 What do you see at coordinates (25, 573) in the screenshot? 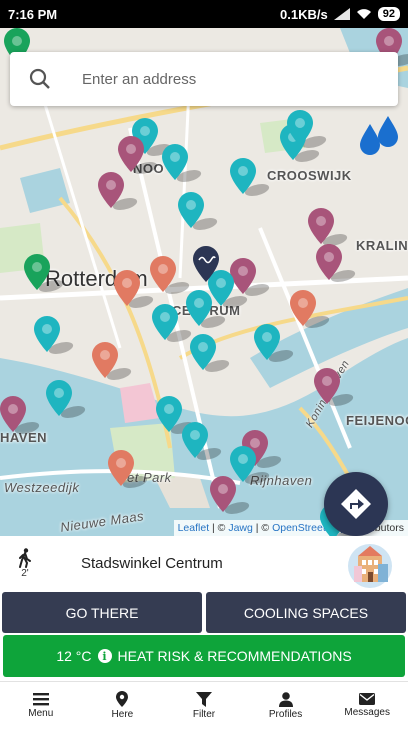
I see `walk-minutes: 2'` at bounding box center [25, 573].